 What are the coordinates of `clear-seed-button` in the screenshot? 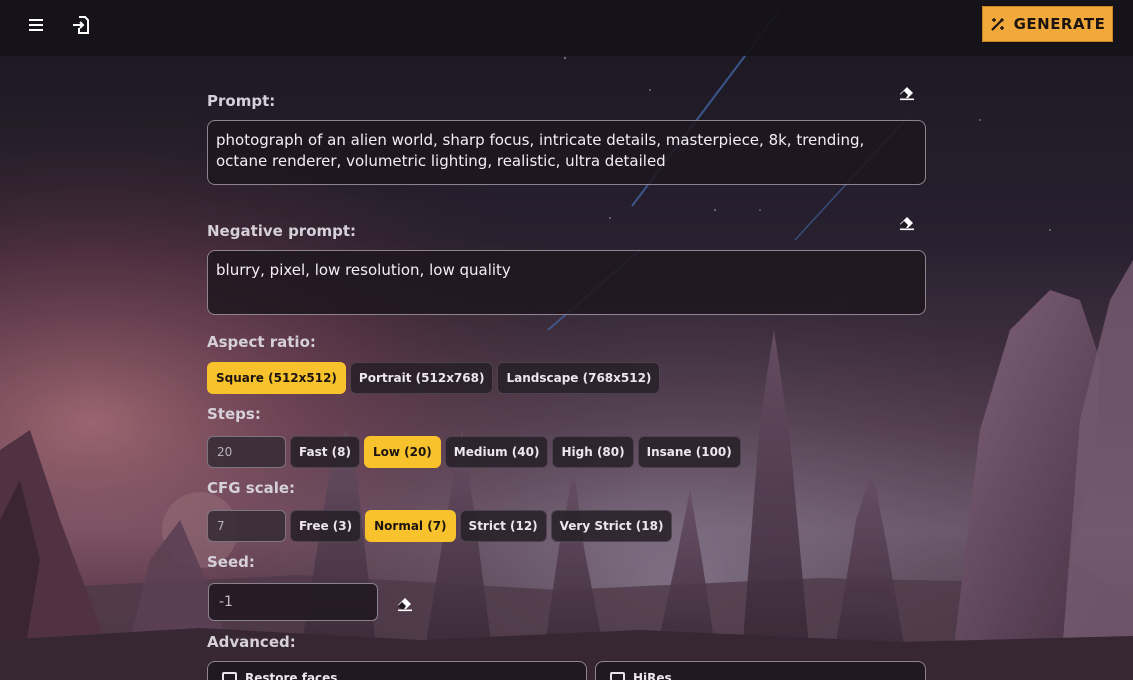 It's located at (405, 603).